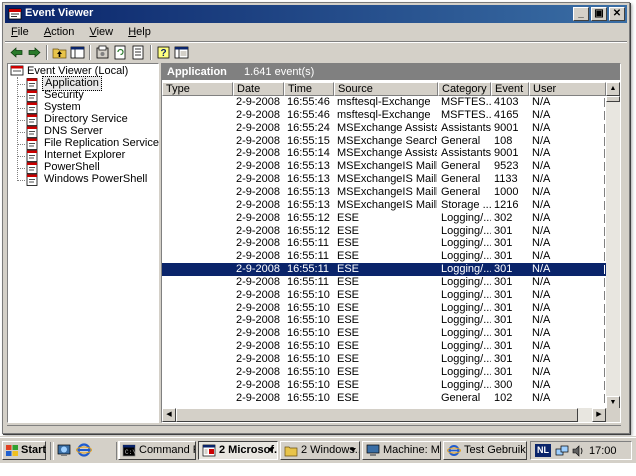  I want to click on column-header-event: Event, so click(510, 89).